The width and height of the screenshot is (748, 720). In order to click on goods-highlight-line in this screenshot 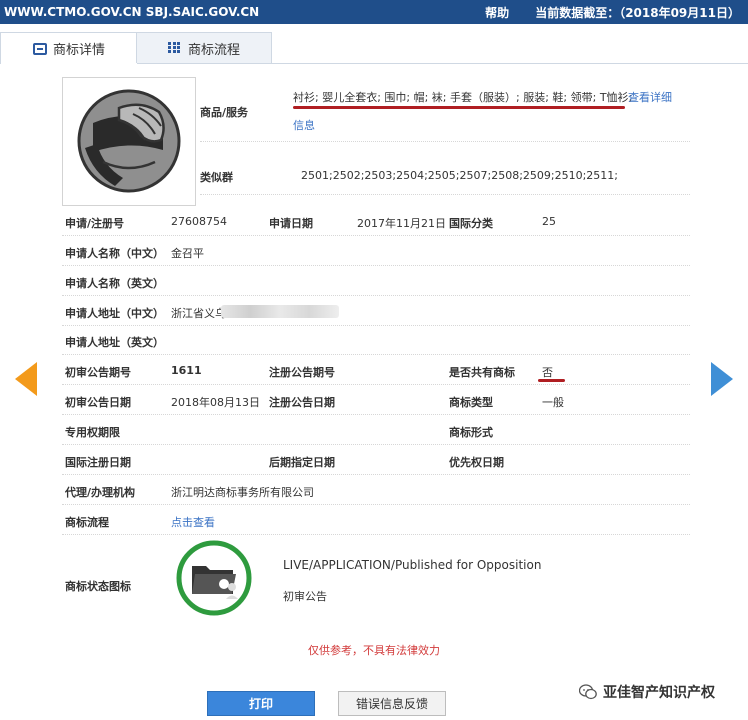, I will do `click(459, 107)`.